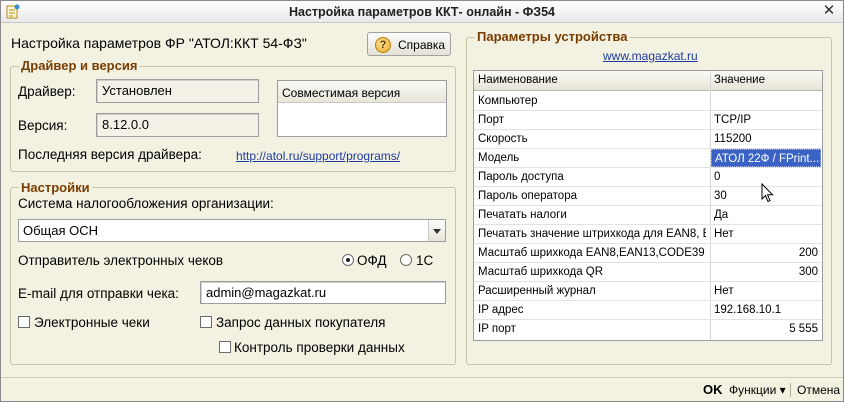 This screenshot has height=402, width=844. I want to click on row-name: Масштаб шрихкода QR, so click(541, 272).